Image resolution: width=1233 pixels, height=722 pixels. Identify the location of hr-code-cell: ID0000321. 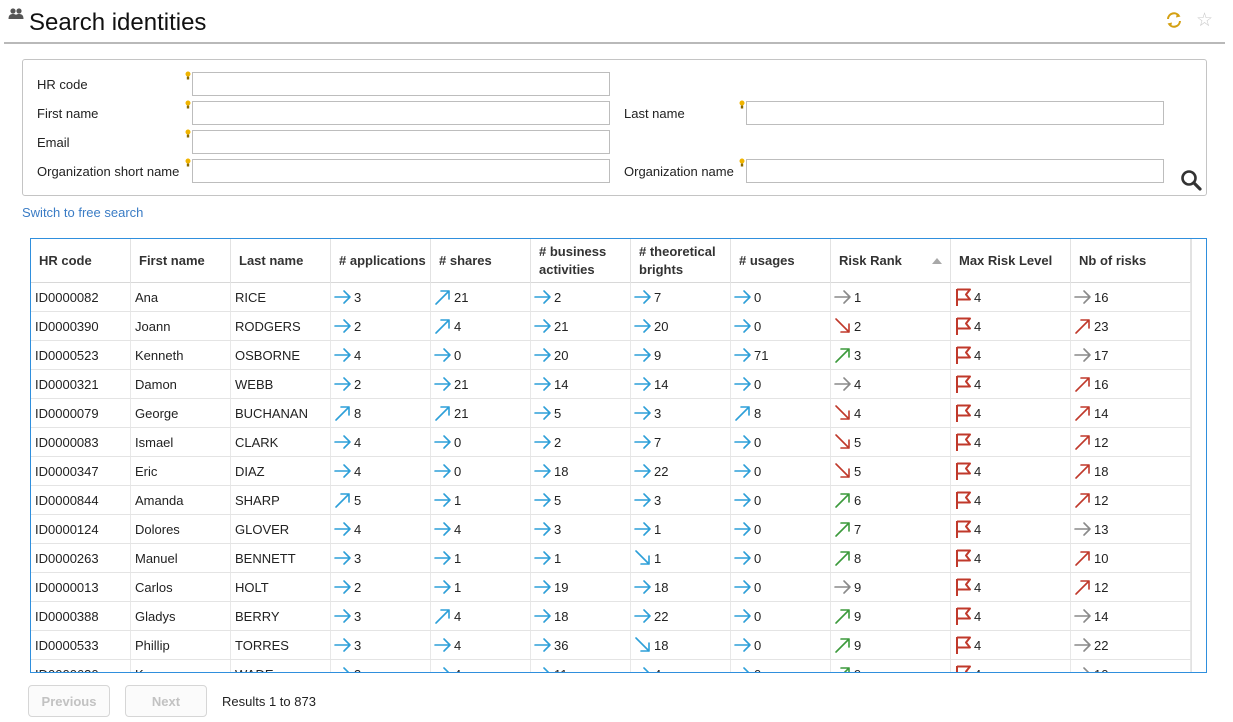
(81, 384).